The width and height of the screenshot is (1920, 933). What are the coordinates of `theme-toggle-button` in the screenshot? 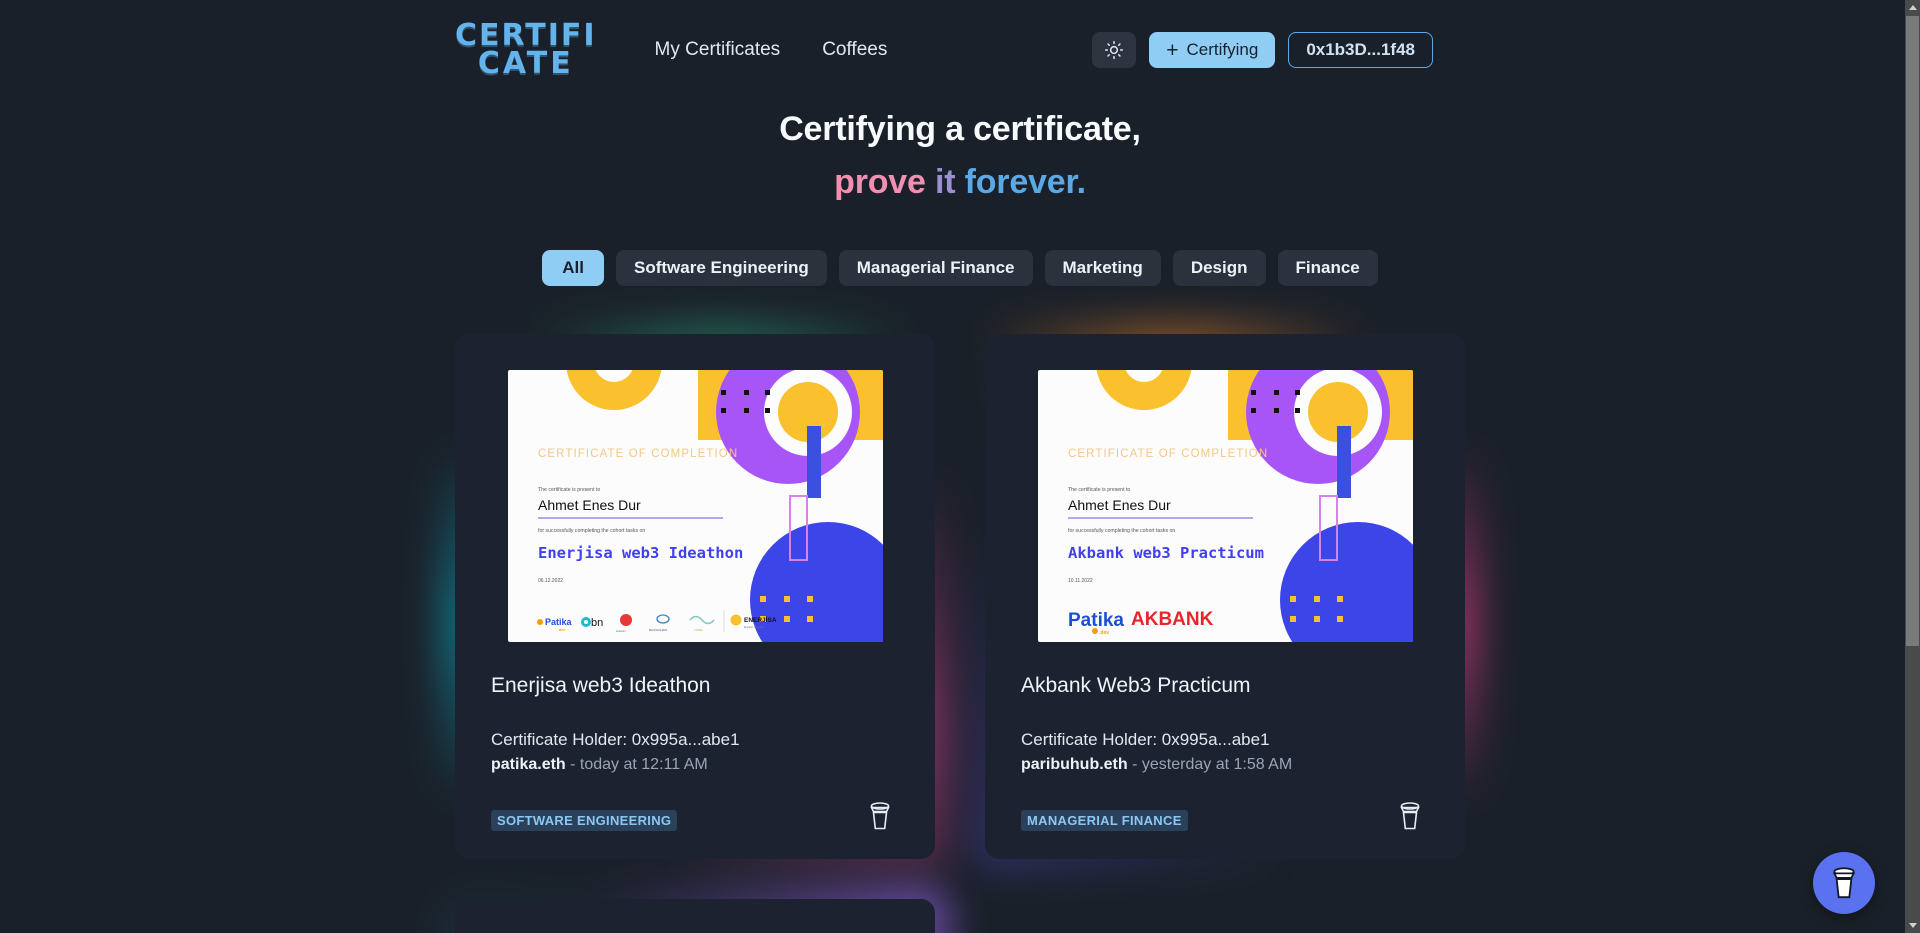 It's located at (1114, 50).